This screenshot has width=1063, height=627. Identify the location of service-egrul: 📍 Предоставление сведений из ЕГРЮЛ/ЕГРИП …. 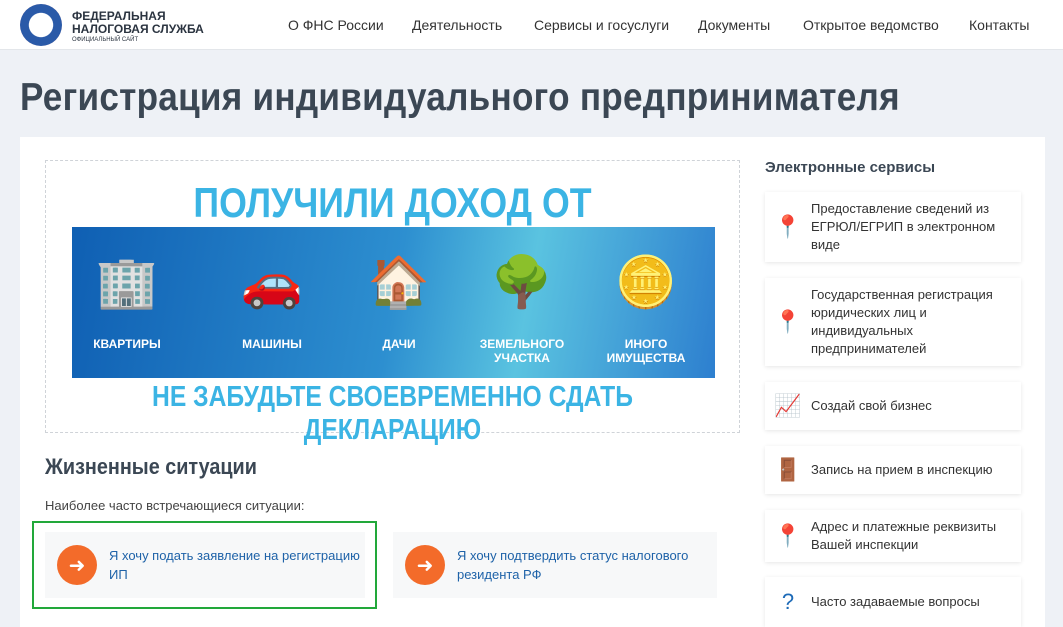
(893, 227).